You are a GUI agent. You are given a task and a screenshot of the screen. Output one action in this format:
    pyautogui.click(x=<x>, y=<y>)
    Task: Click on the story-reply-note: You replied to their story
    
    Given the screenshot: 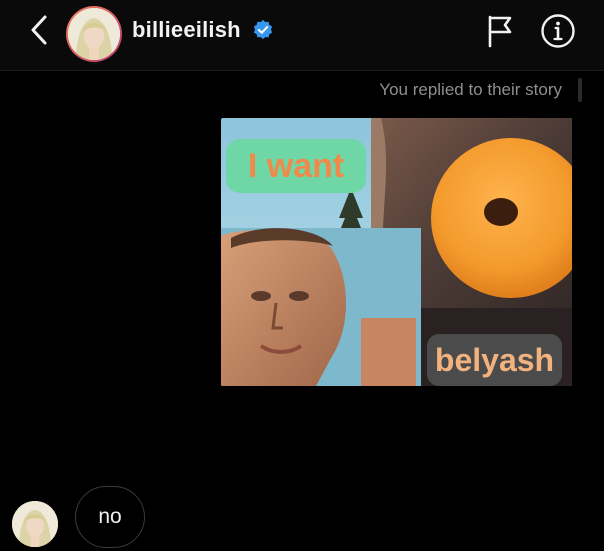 What is the action you would take?
    pyautogui.click(x=470, y=89)
    